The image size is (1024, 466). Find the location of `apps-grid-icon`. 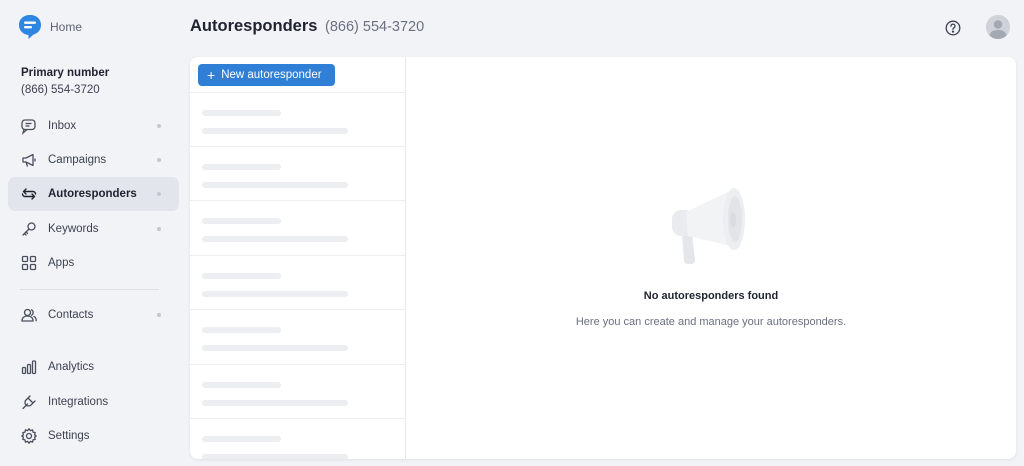

apps-grid-icon is located at coordinates (29, 263).